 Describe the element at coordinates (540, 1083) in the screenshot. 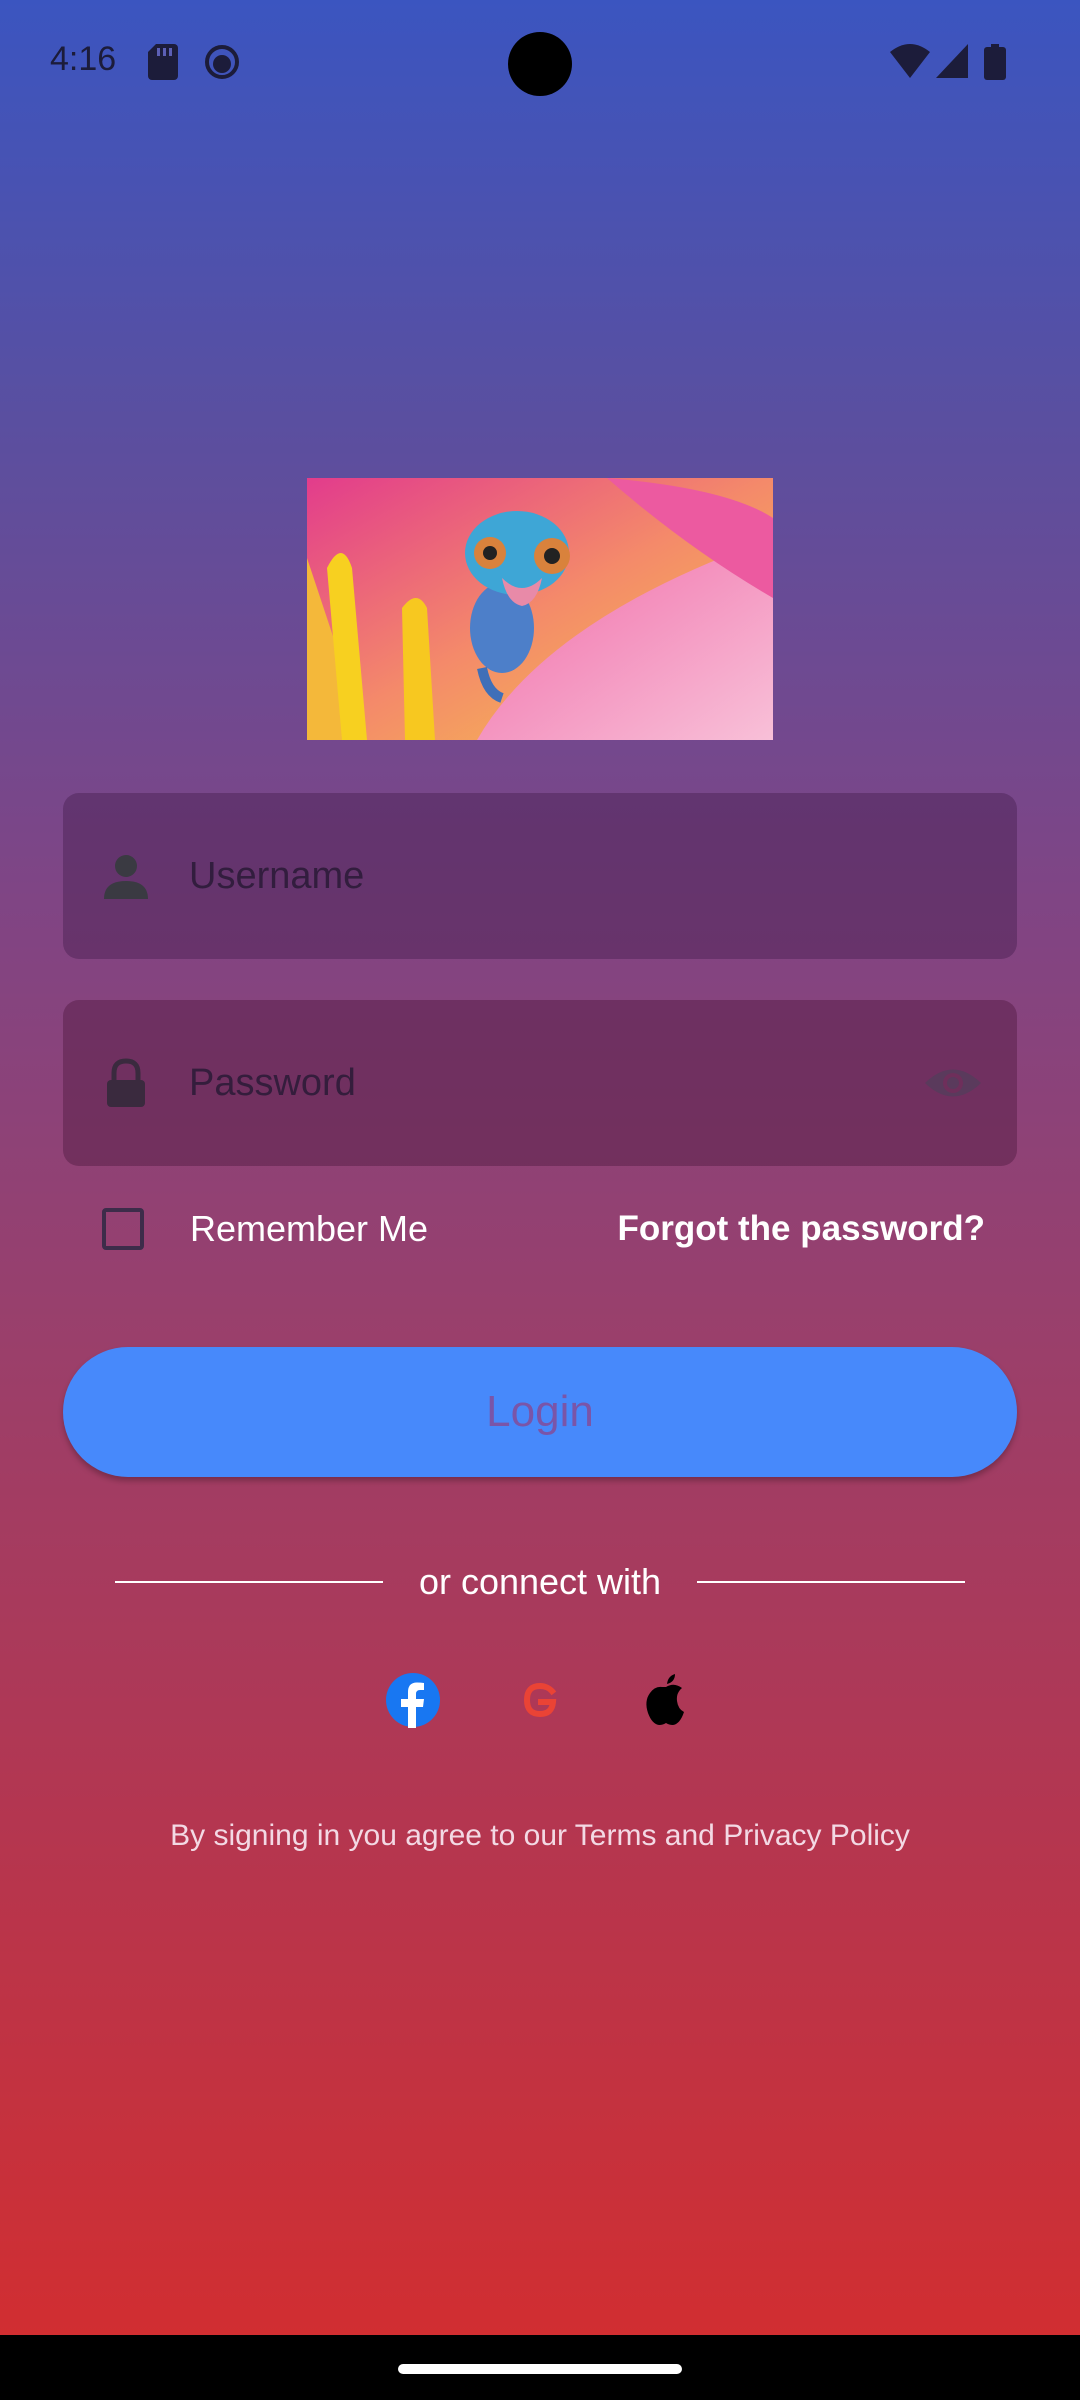

I see `password-field: Password` at that location.